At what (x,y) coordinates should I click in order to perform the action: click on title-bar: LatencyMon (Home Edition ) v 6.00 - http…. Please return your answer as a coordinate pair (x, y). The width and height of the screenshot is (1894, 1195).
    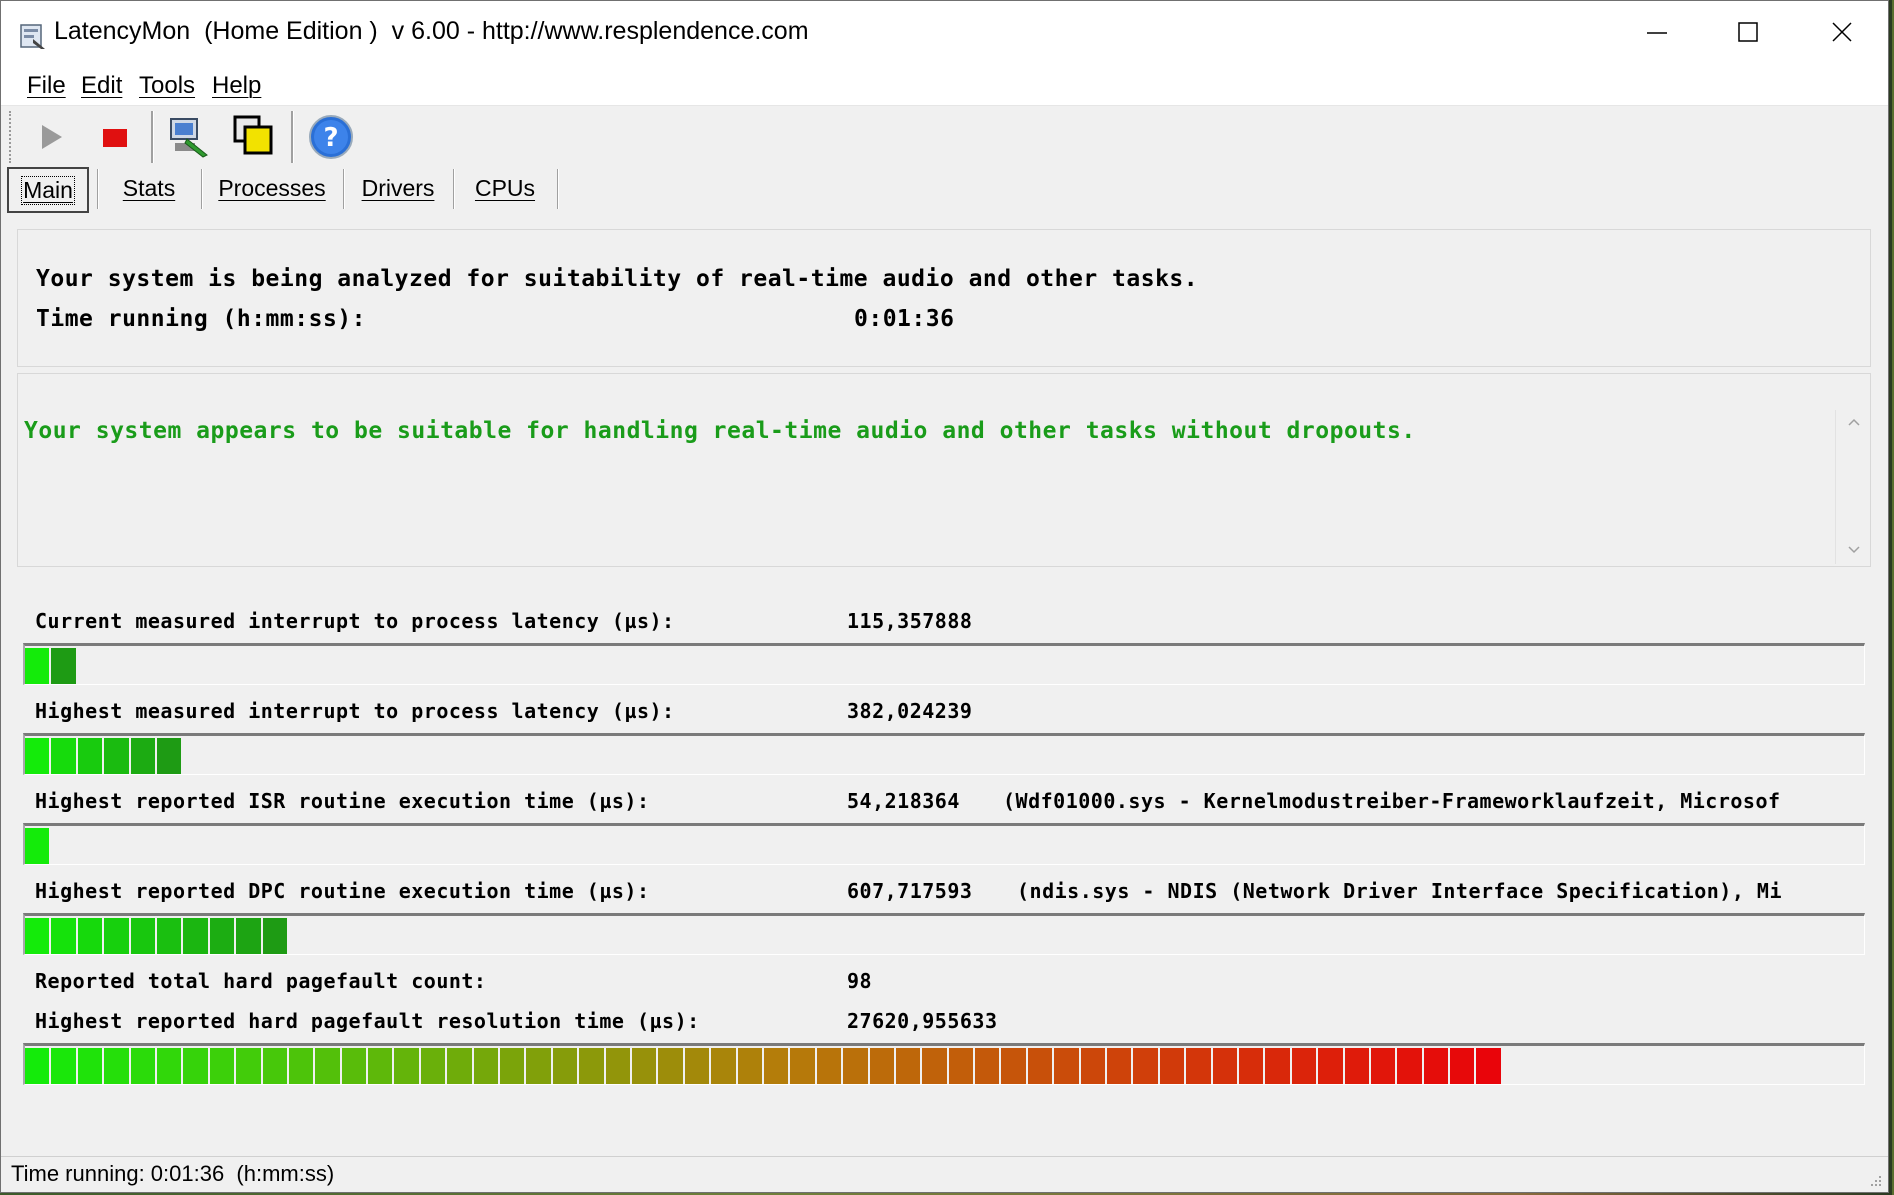
    Looking at the image, I should click on (944, 35).